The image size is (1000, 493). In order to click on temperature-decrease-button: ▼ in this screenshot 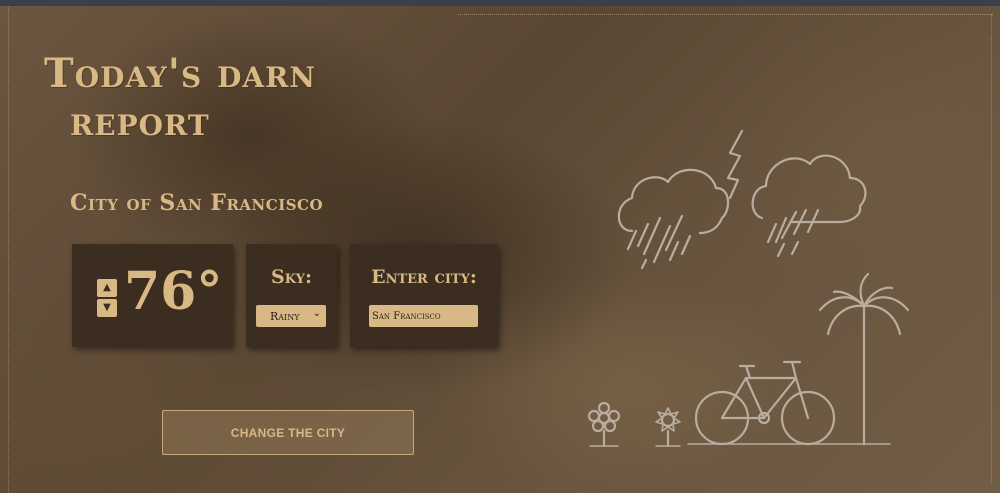, I will do `click(107, 308)`.